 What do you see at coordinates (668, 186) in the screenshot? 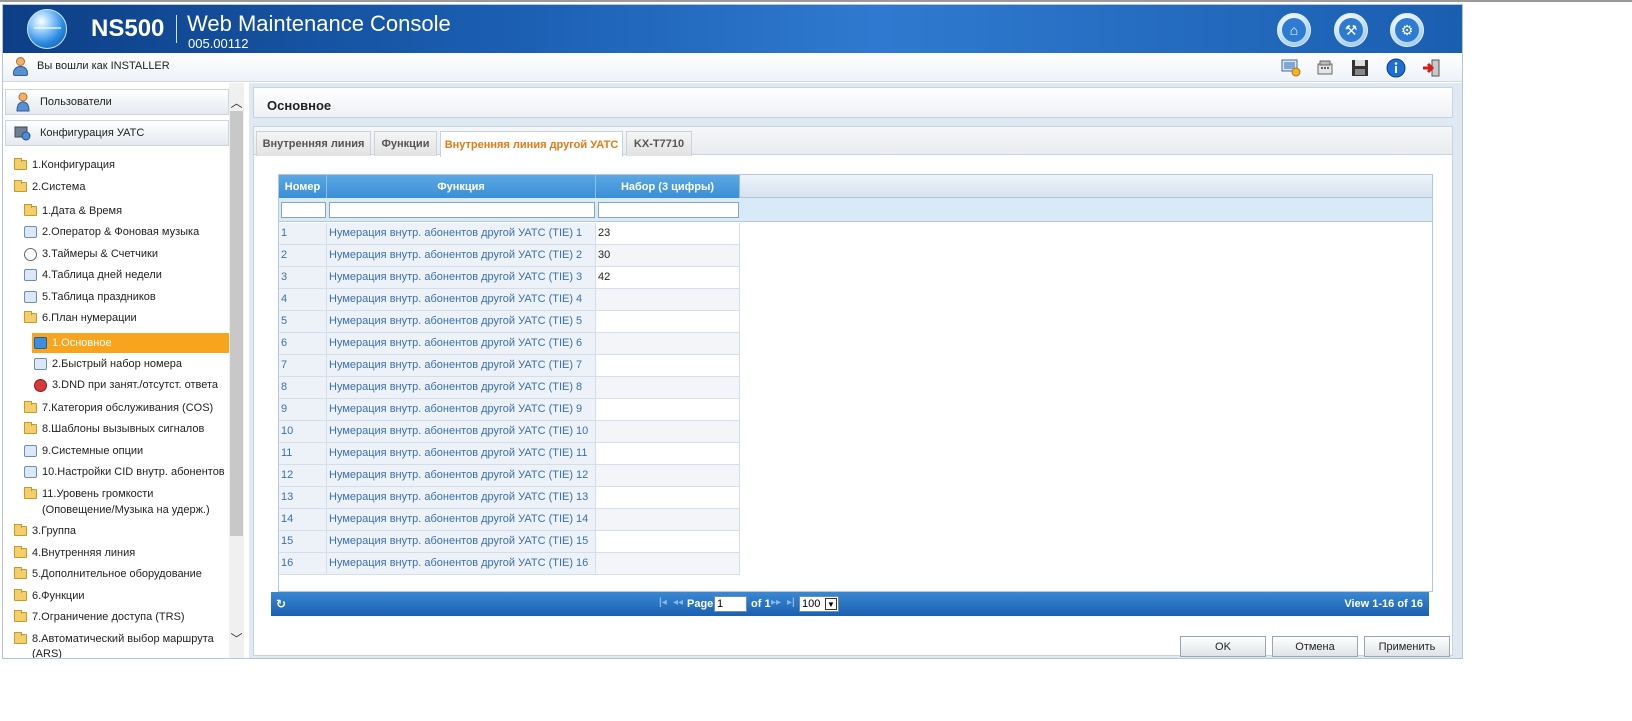
I see `column-header-dial: Набор (3 цифры)` at bounding box center [668, 186].